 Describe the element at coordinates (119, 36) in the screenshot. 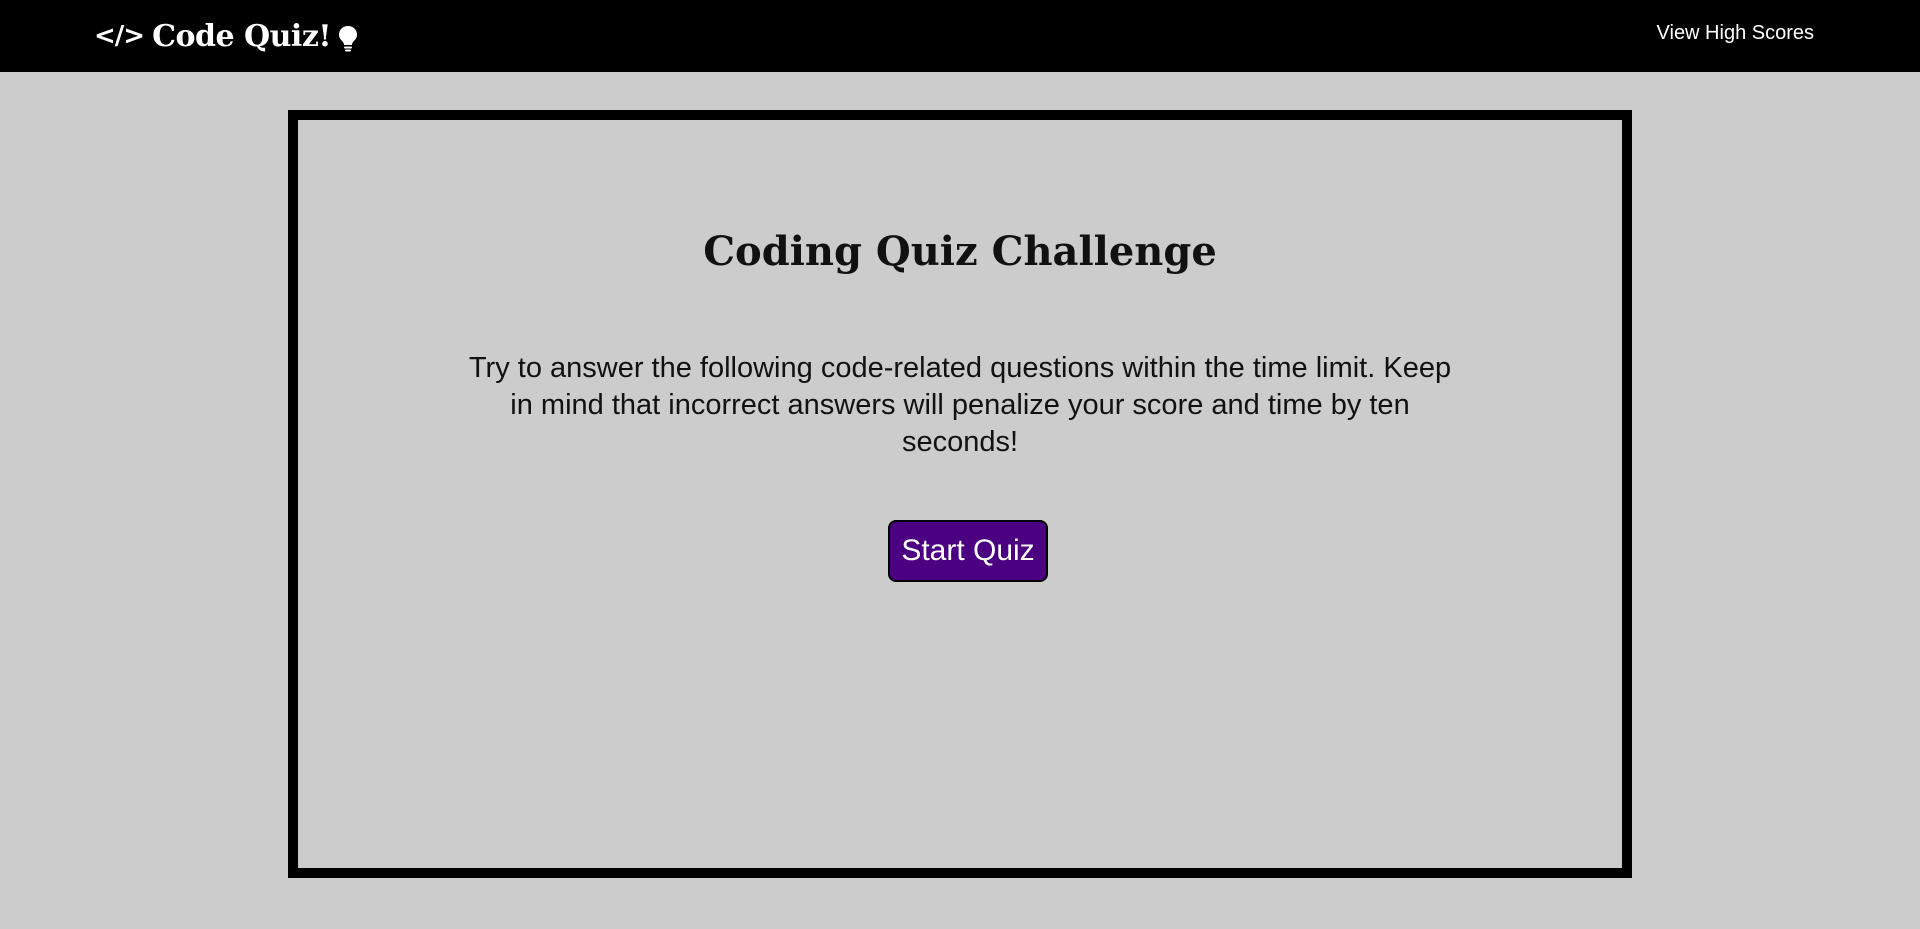

I see `code-icon: </>` at that location.